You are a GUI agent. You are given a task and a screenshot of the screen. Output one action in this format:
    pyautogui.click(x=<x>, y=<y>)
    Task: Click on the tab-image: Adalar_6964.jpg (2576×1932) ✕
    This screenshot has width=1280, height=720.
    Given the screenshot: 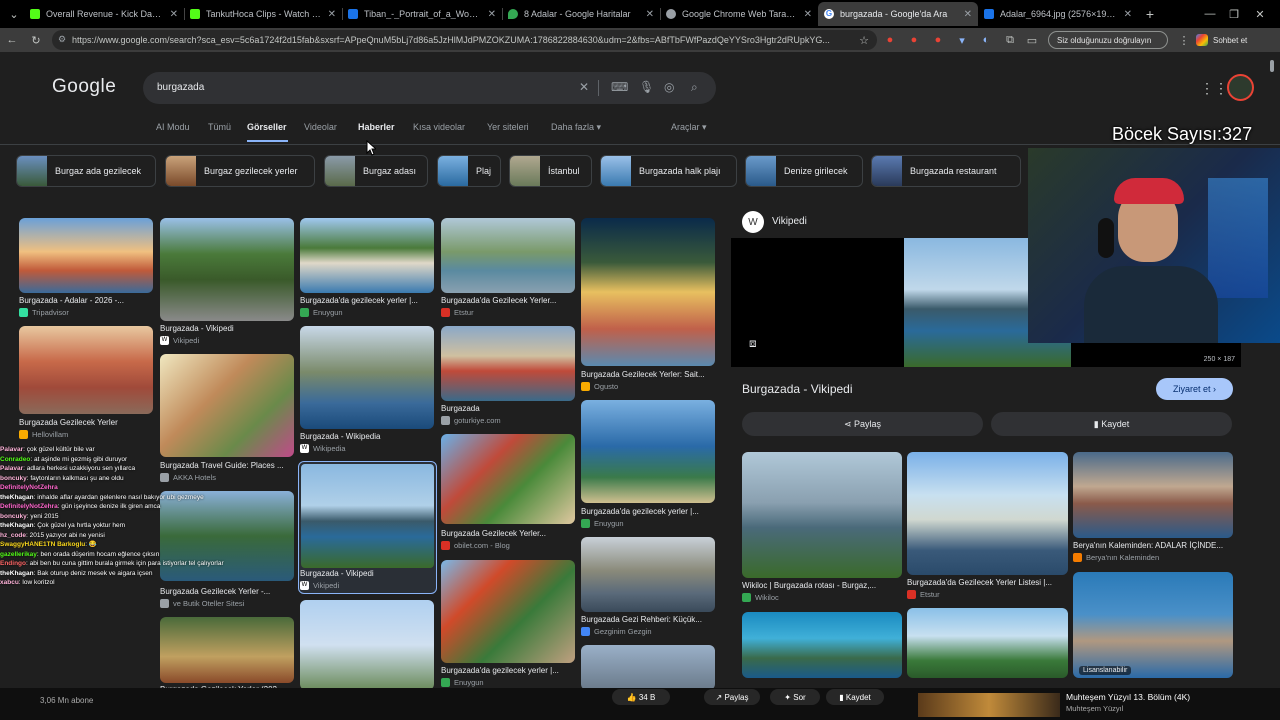 What is the action you would take?
    pyautogui.click(x=1058, y=14)
    